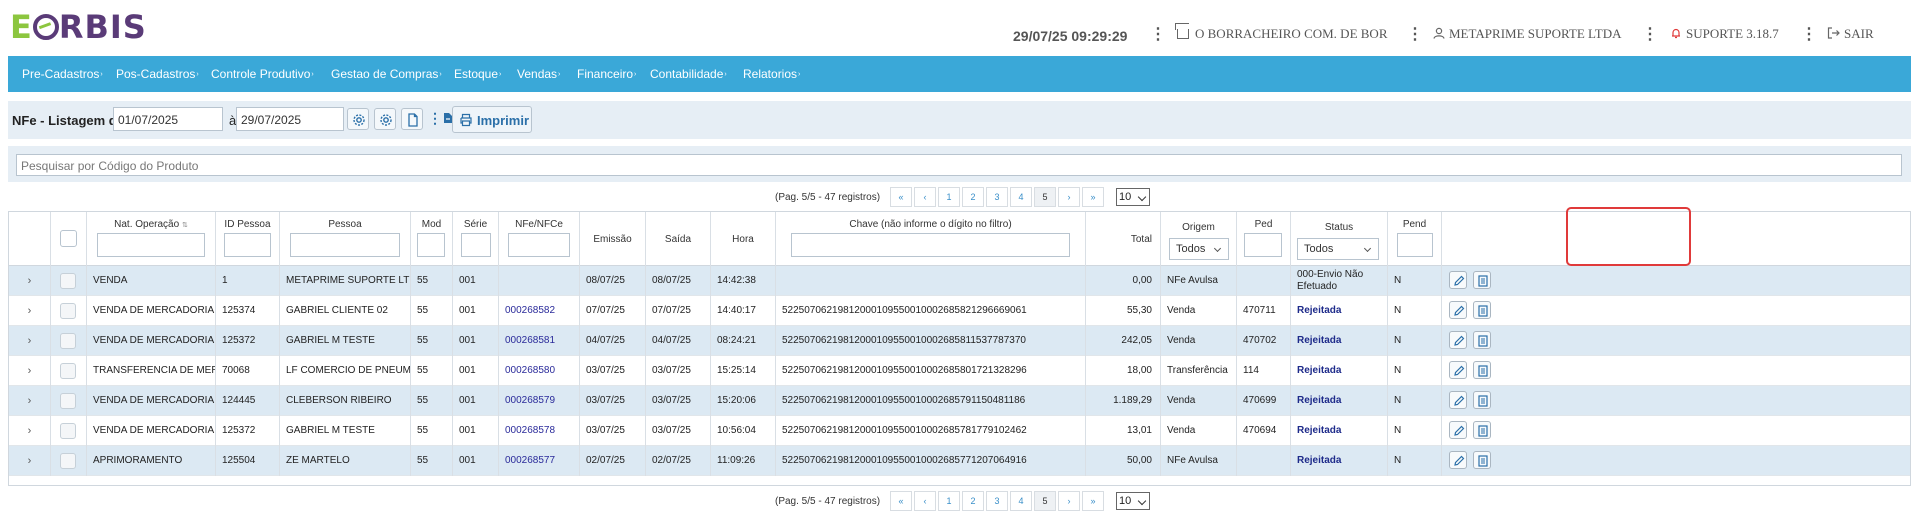 The image size is (1919, 530). What do you see at coordinates (539, 401) in the screenshot?
I see `cell-nfe-link: 000268579` at bounding box center [539, 401].